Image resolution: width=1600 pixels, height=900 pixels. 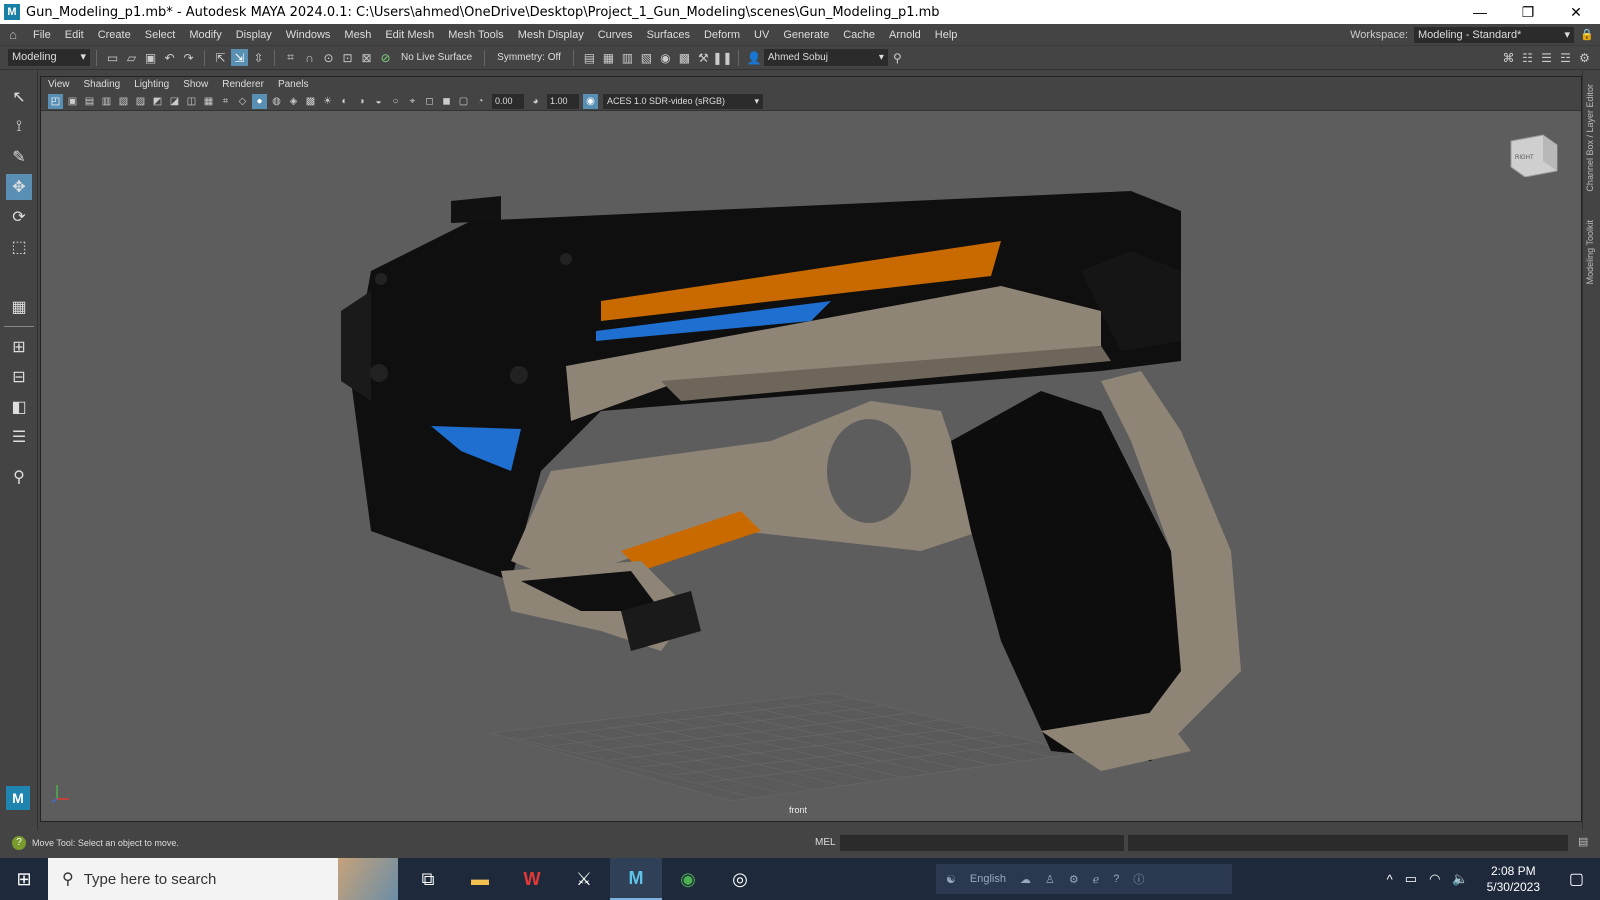 What do you see at coordinates (946, 35) in the screenshot?
I see `menu-help: Help` at bounding box center [946, 35].